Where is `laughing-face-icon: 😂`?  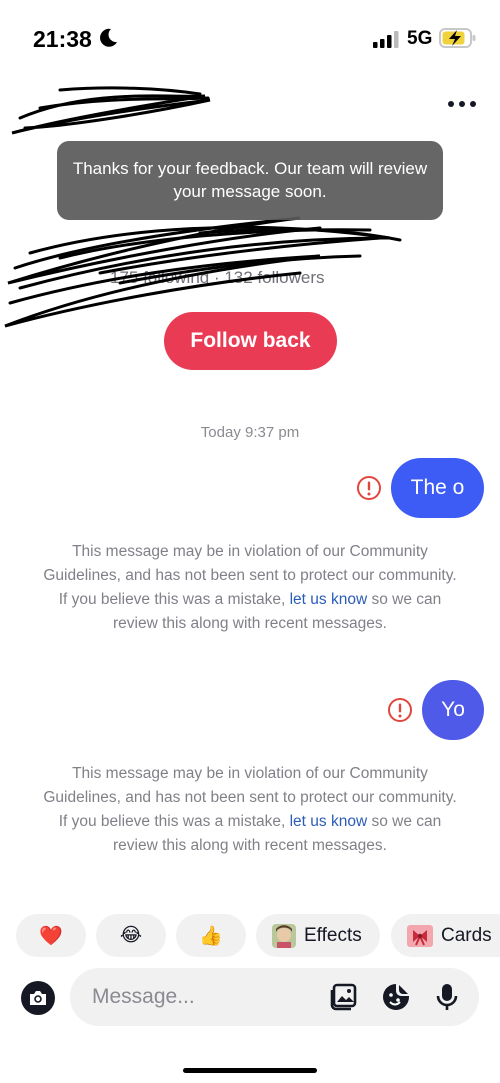
laughing-face-icon: 😂 is located at coordinates (131, 935).